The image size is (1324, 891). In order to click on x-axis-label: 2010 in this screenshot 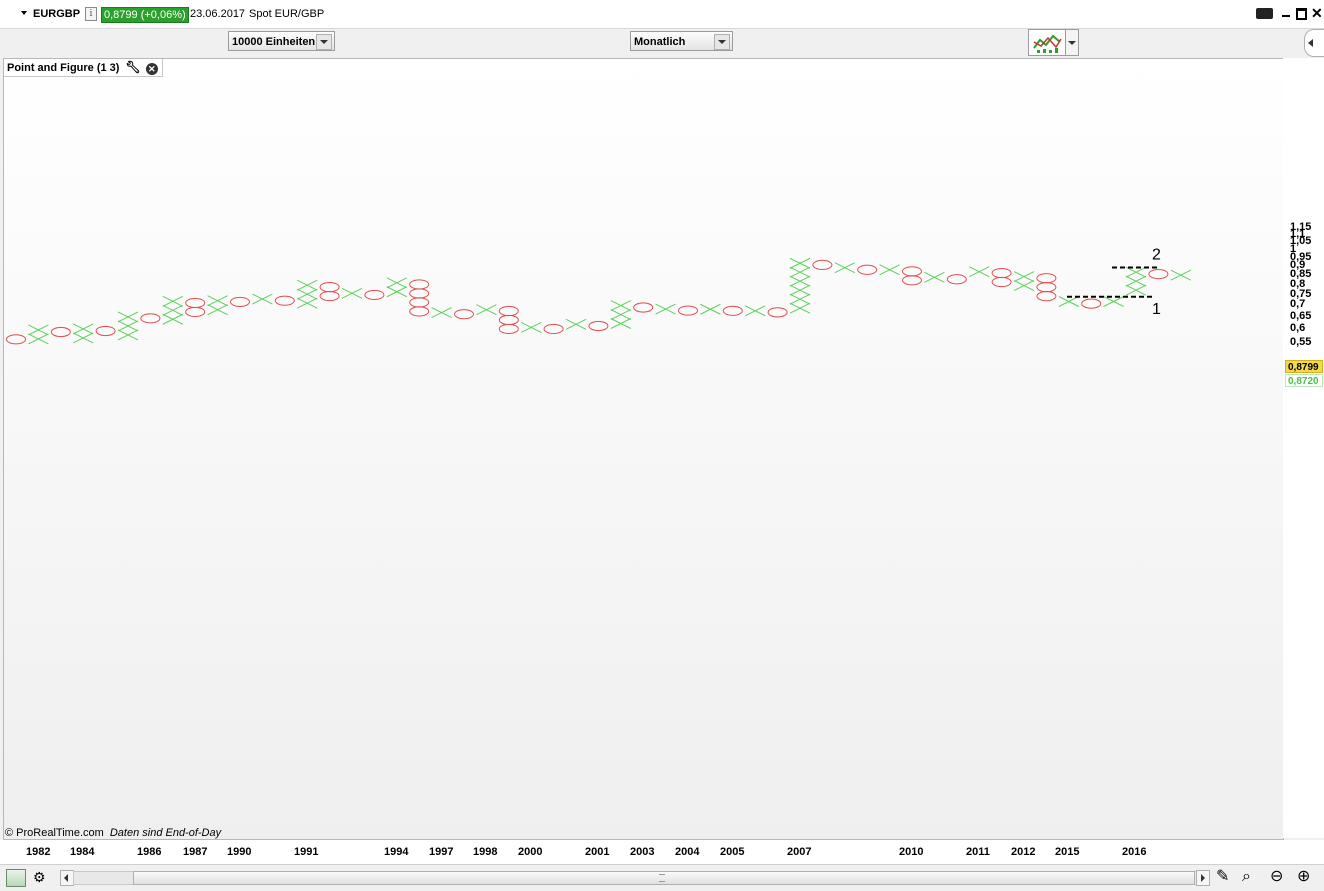, I will do `click(911, 852)`.